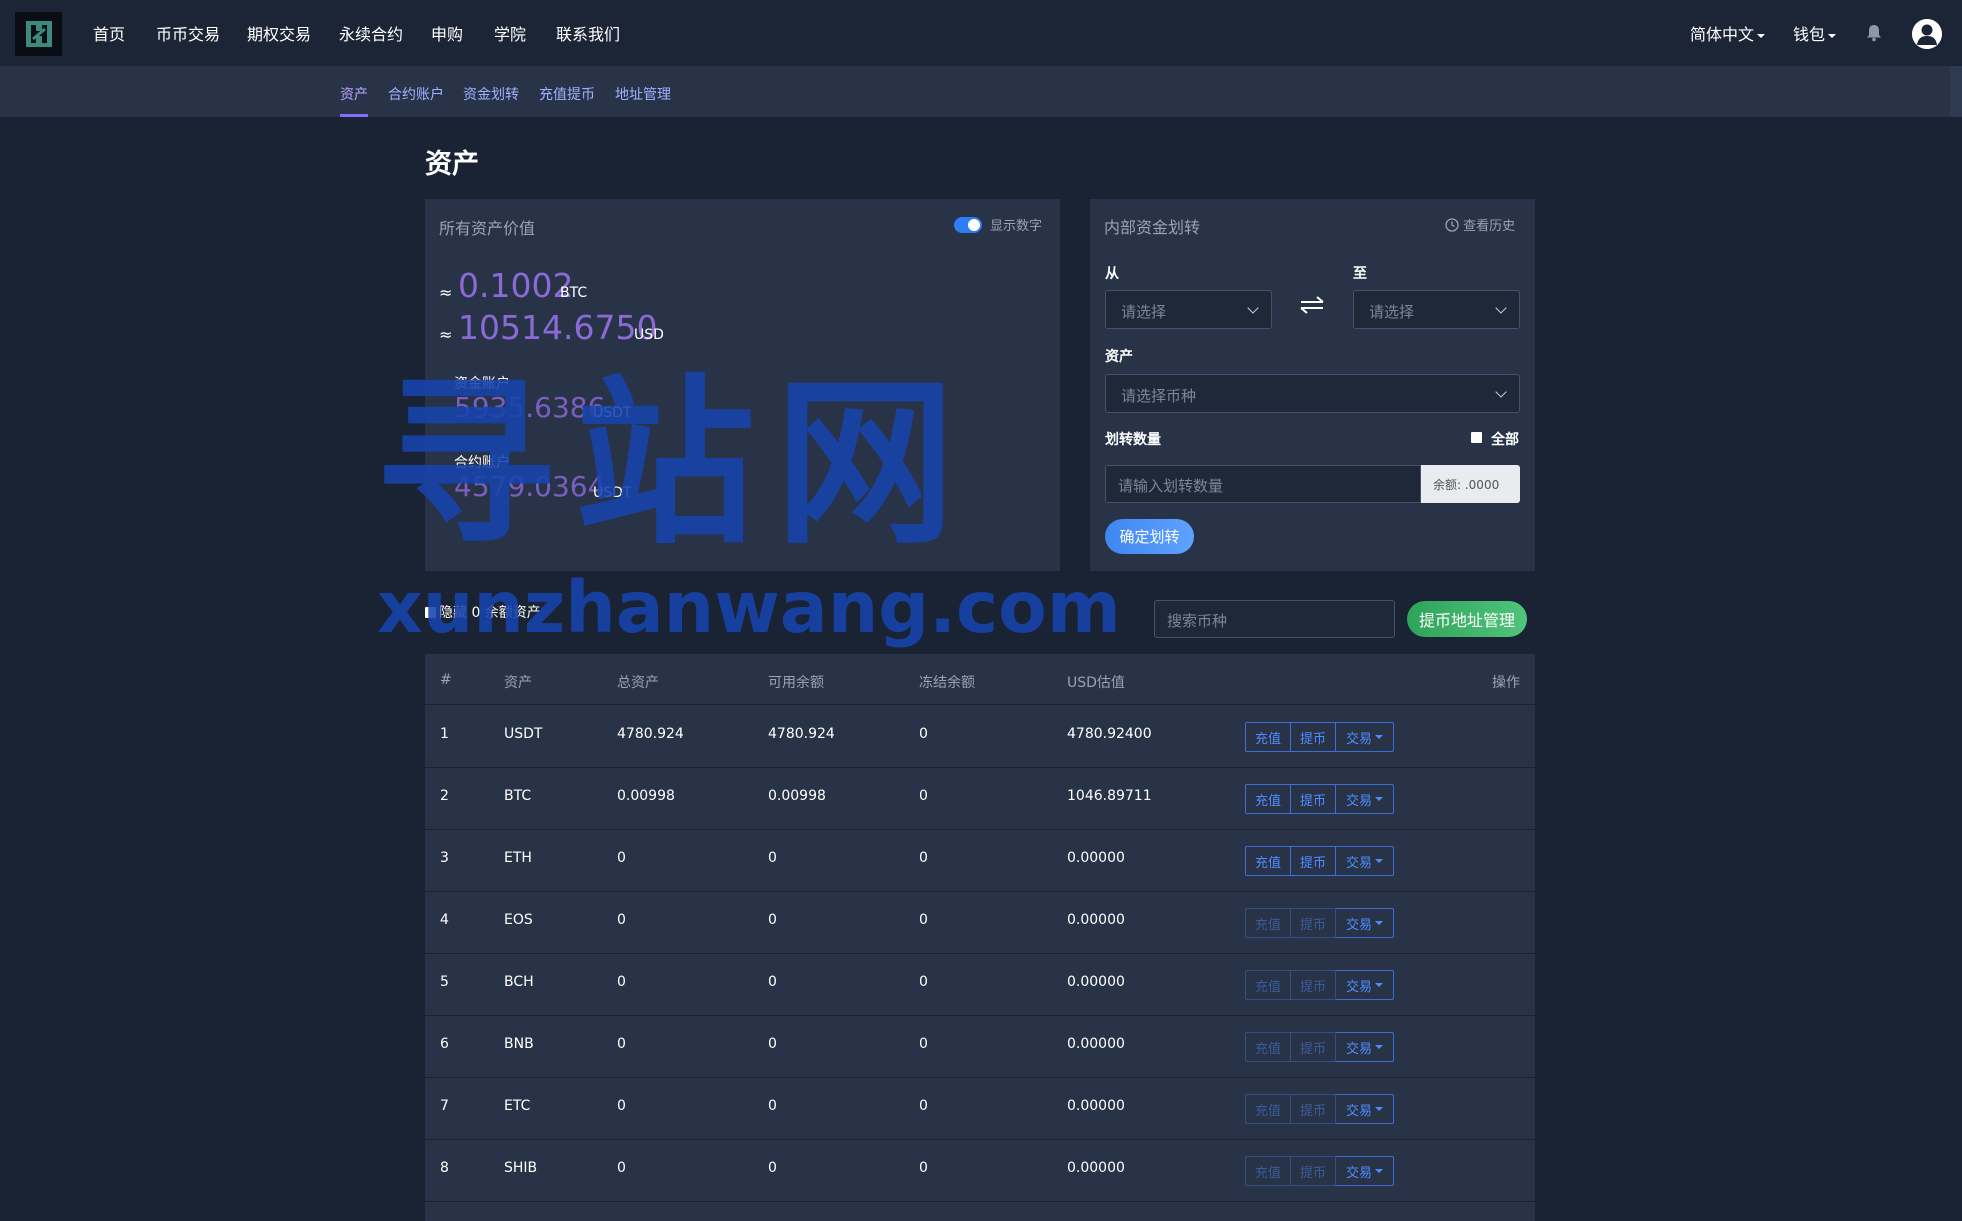  I want to click on cell-asset: SHIB, so click(521, 1168).